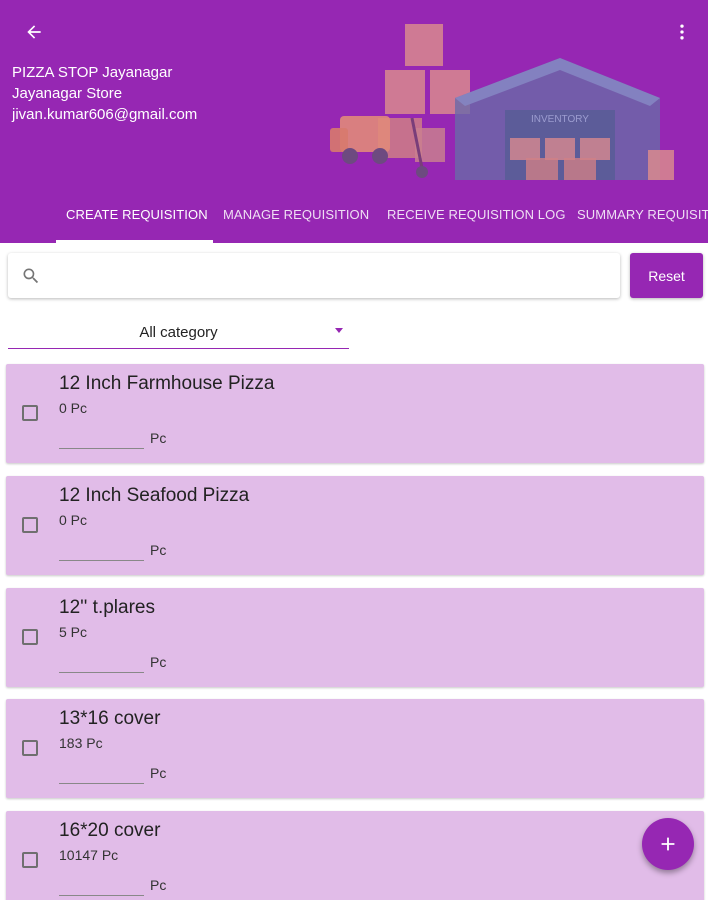 Image resolution: width=708 pixels, height=900 pixels. I want to click on item-stock: 5 Pc, so click(73, 632).